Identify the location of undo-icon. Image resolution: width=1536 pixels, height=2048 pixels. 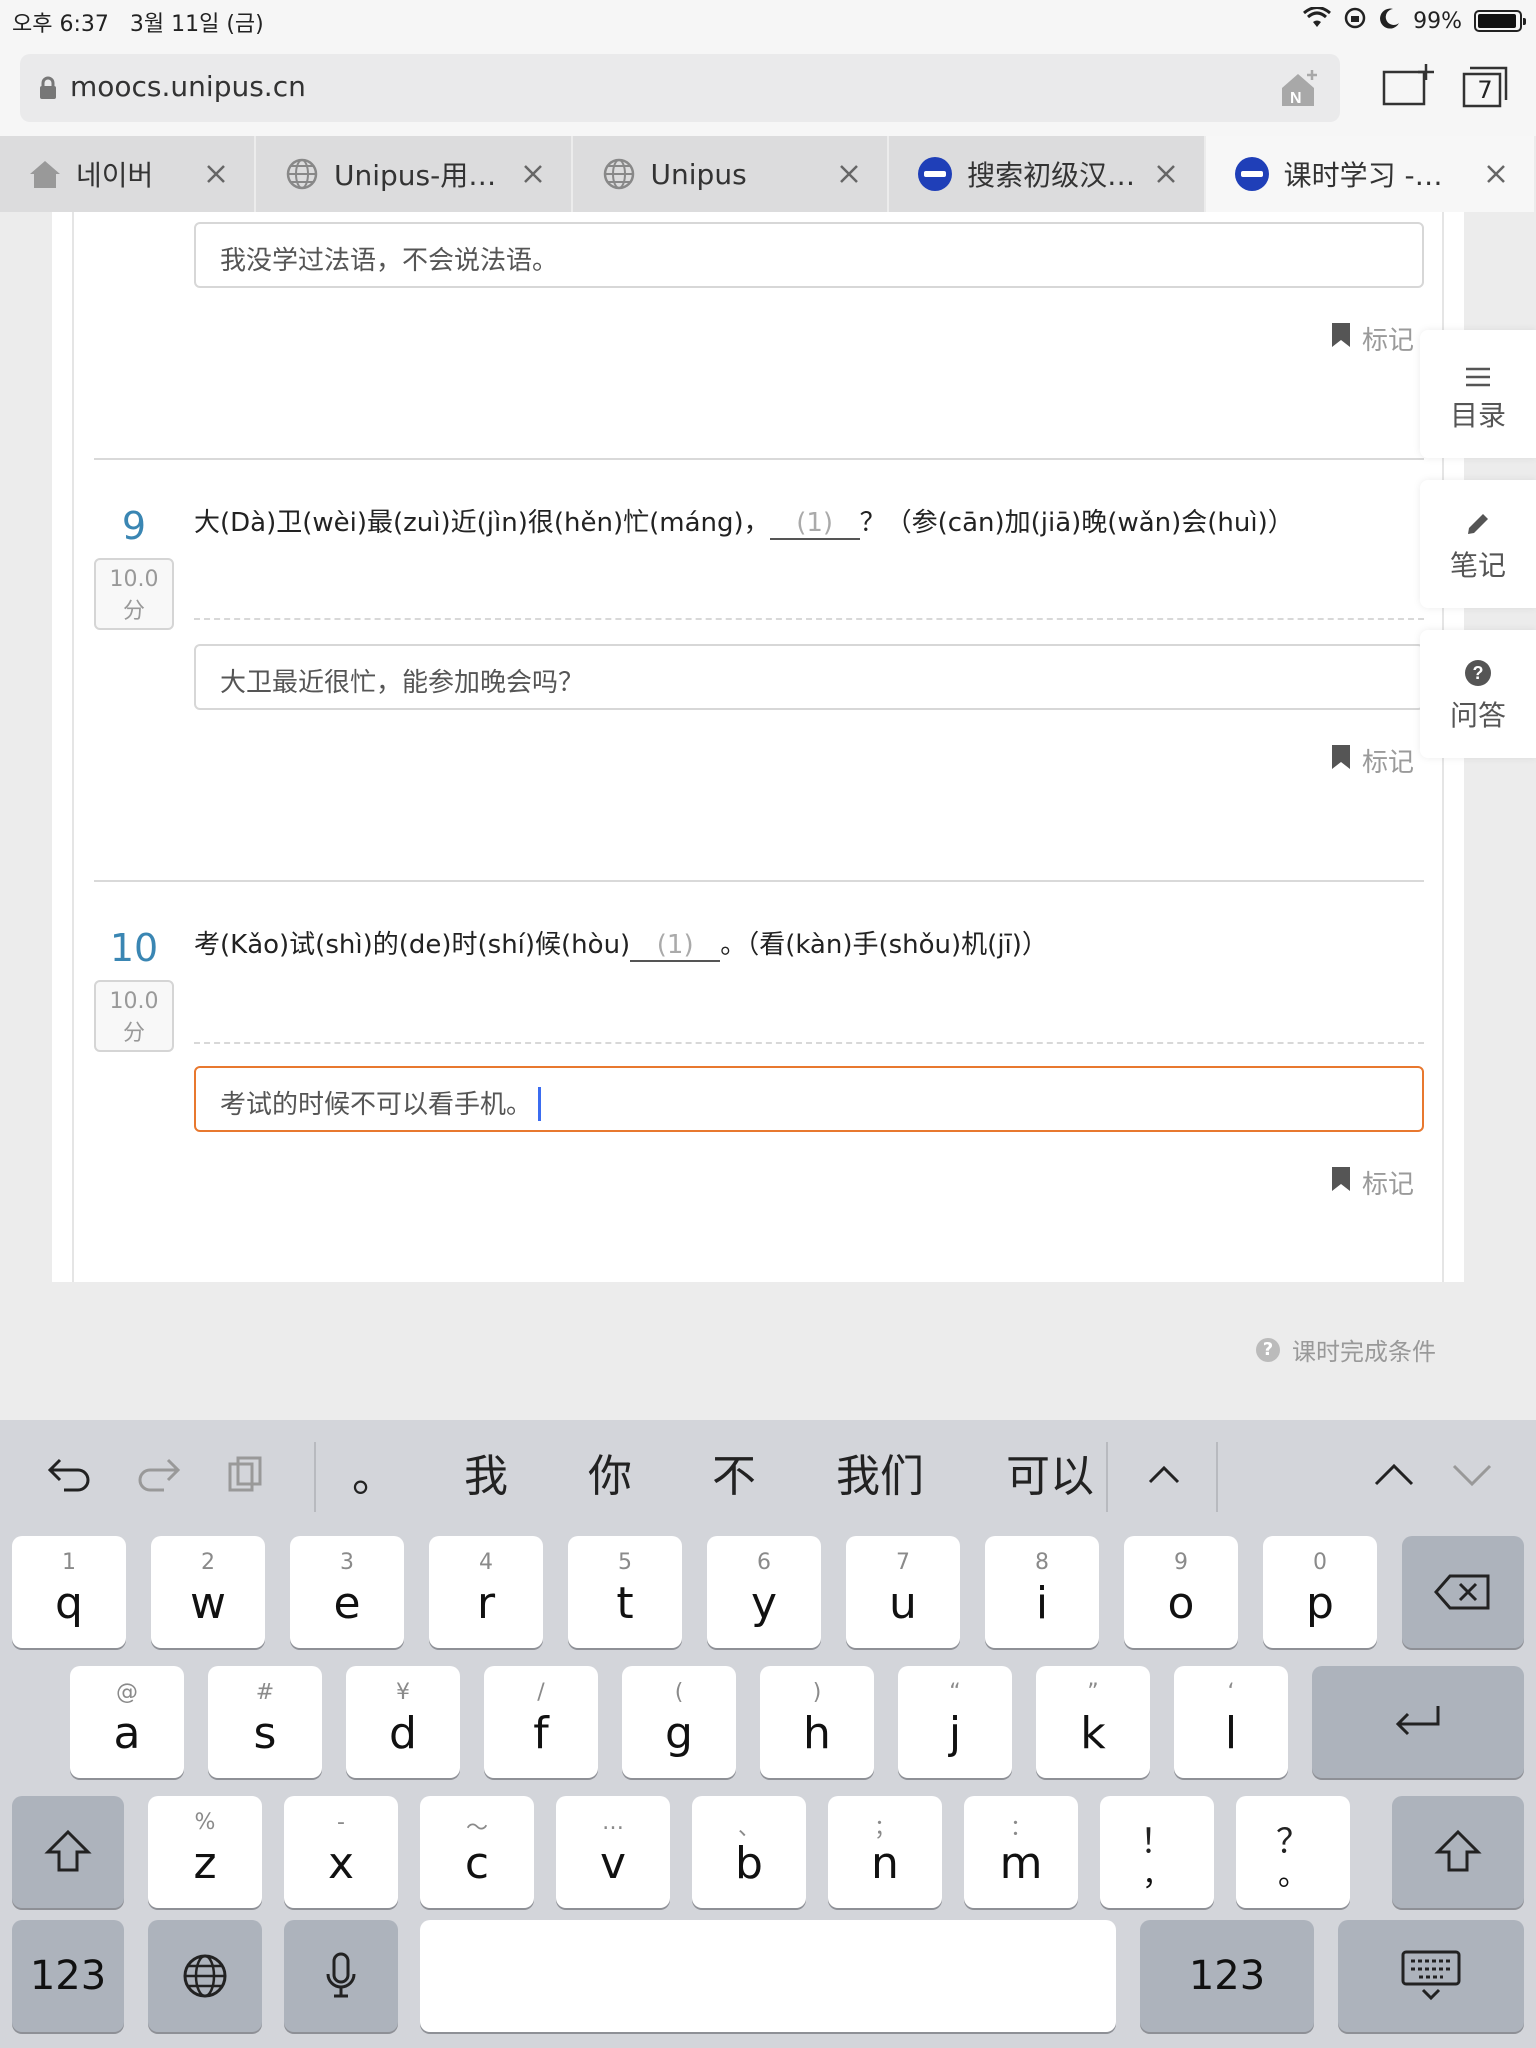
(70, 1476).